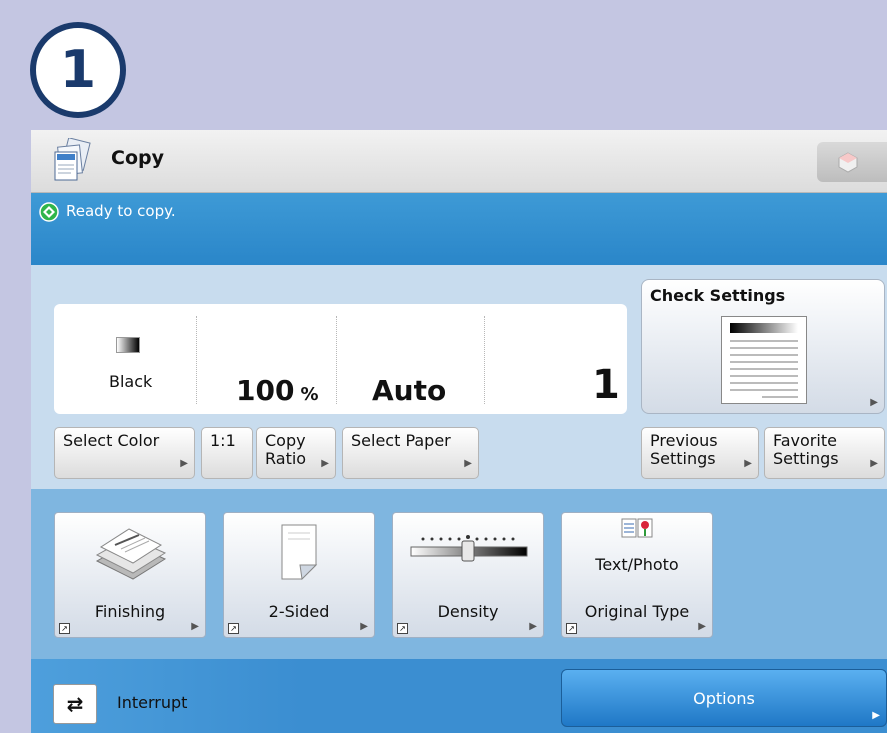  I want to click on favorite-settings-label-2: Settings, so click(806, 458).